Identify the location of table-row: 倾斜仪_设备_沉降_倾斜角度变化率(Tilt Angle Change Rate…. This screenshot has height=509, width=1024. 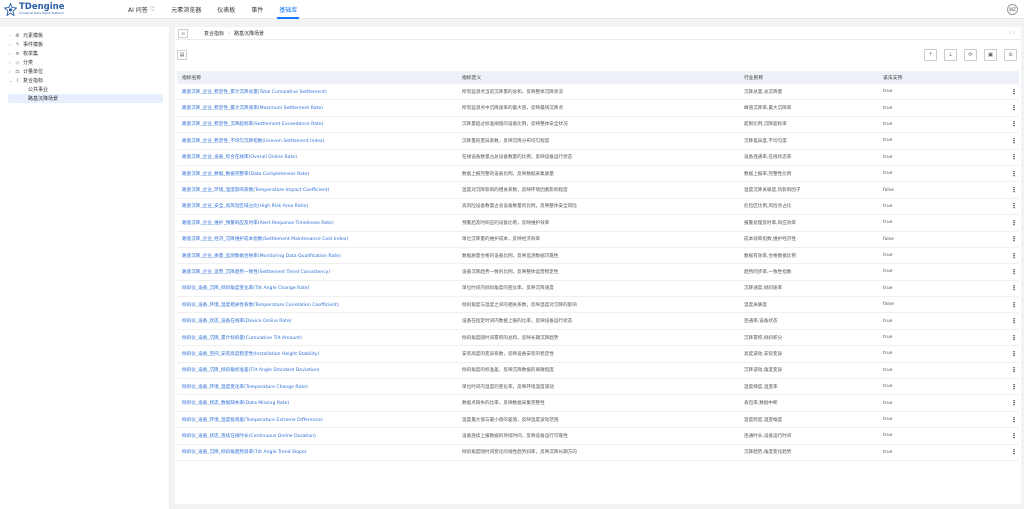
(598, 289).